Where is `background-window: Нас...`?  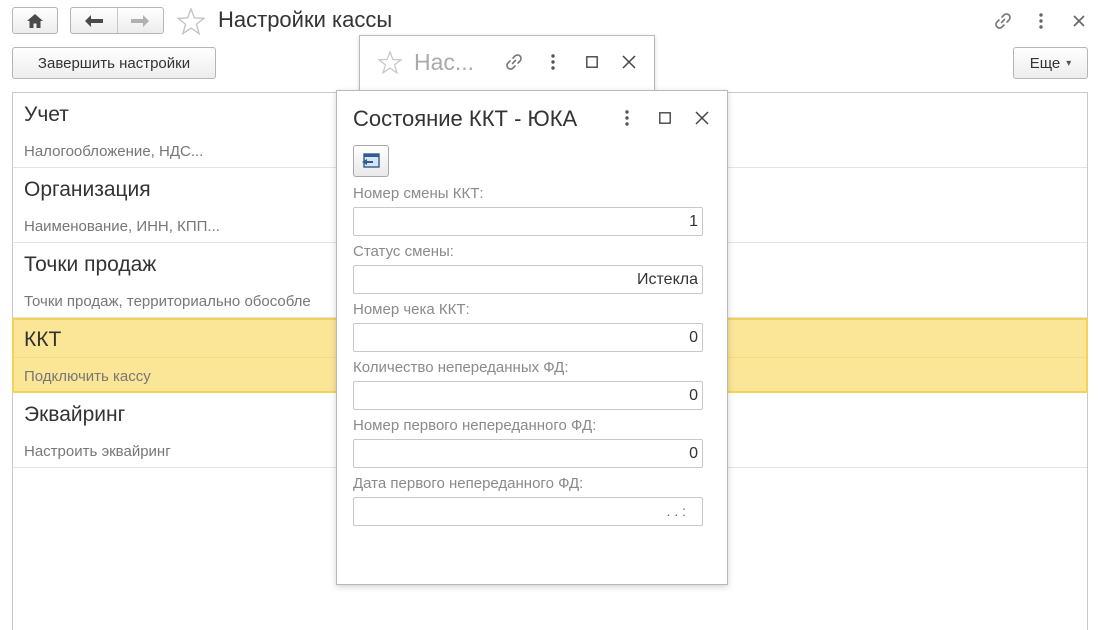 background-window: Нас... is located at coordinates (507, 63).